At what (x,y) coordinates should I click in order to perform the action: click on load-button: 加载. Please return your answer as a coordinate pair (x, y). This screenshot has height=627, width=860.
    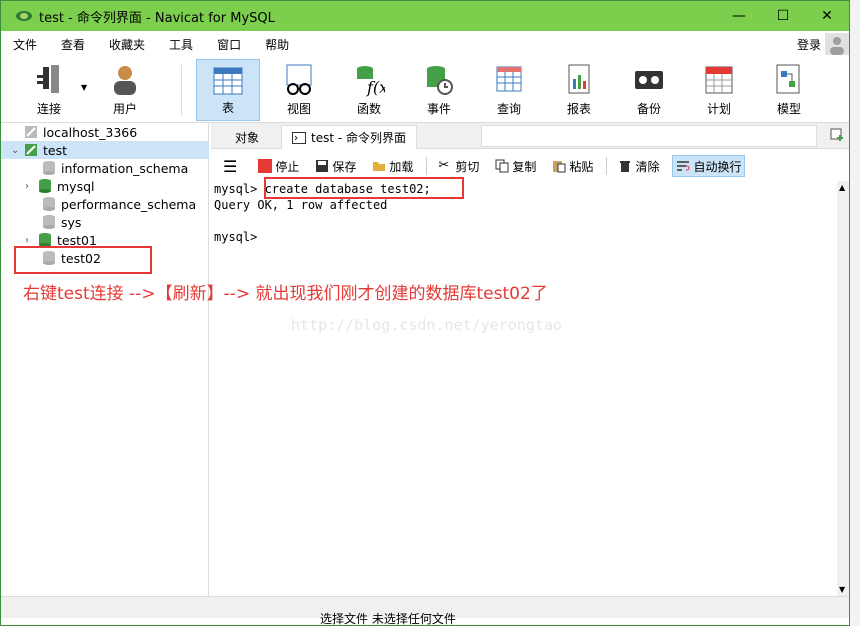
    Looking at the image, I should click on (392, 166).